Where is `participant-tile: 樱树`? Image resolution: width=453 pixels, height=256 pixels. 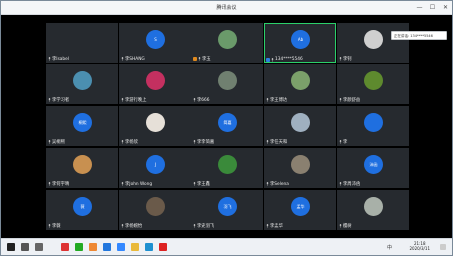
participant-tile: 樱树 is located at coordinates (373, 210).